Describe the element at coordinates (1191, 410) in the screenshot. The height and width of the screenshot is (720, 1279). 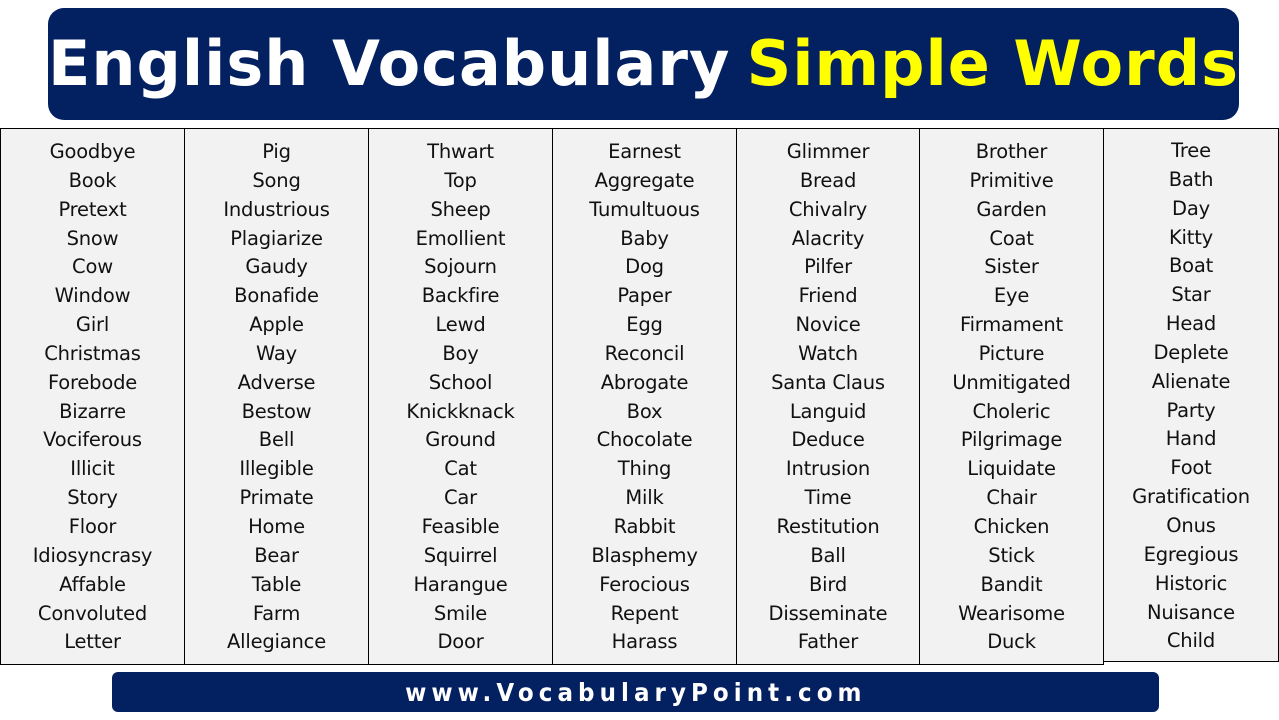
I see `word-item: Party` at that location.